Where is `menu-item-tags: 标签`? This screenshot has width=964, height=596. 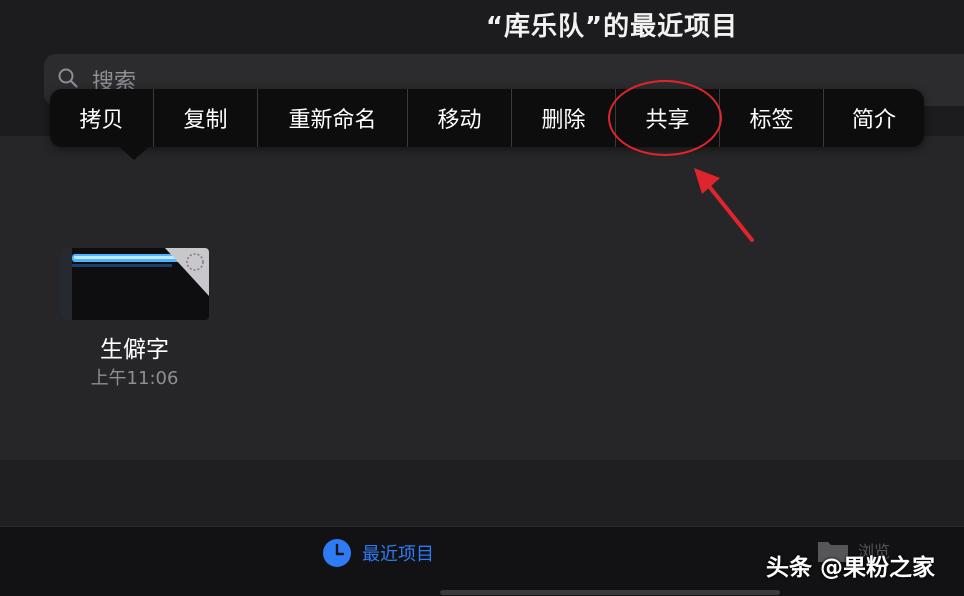 menu-item-tags: 标签 is located at coordinates (772, 118).